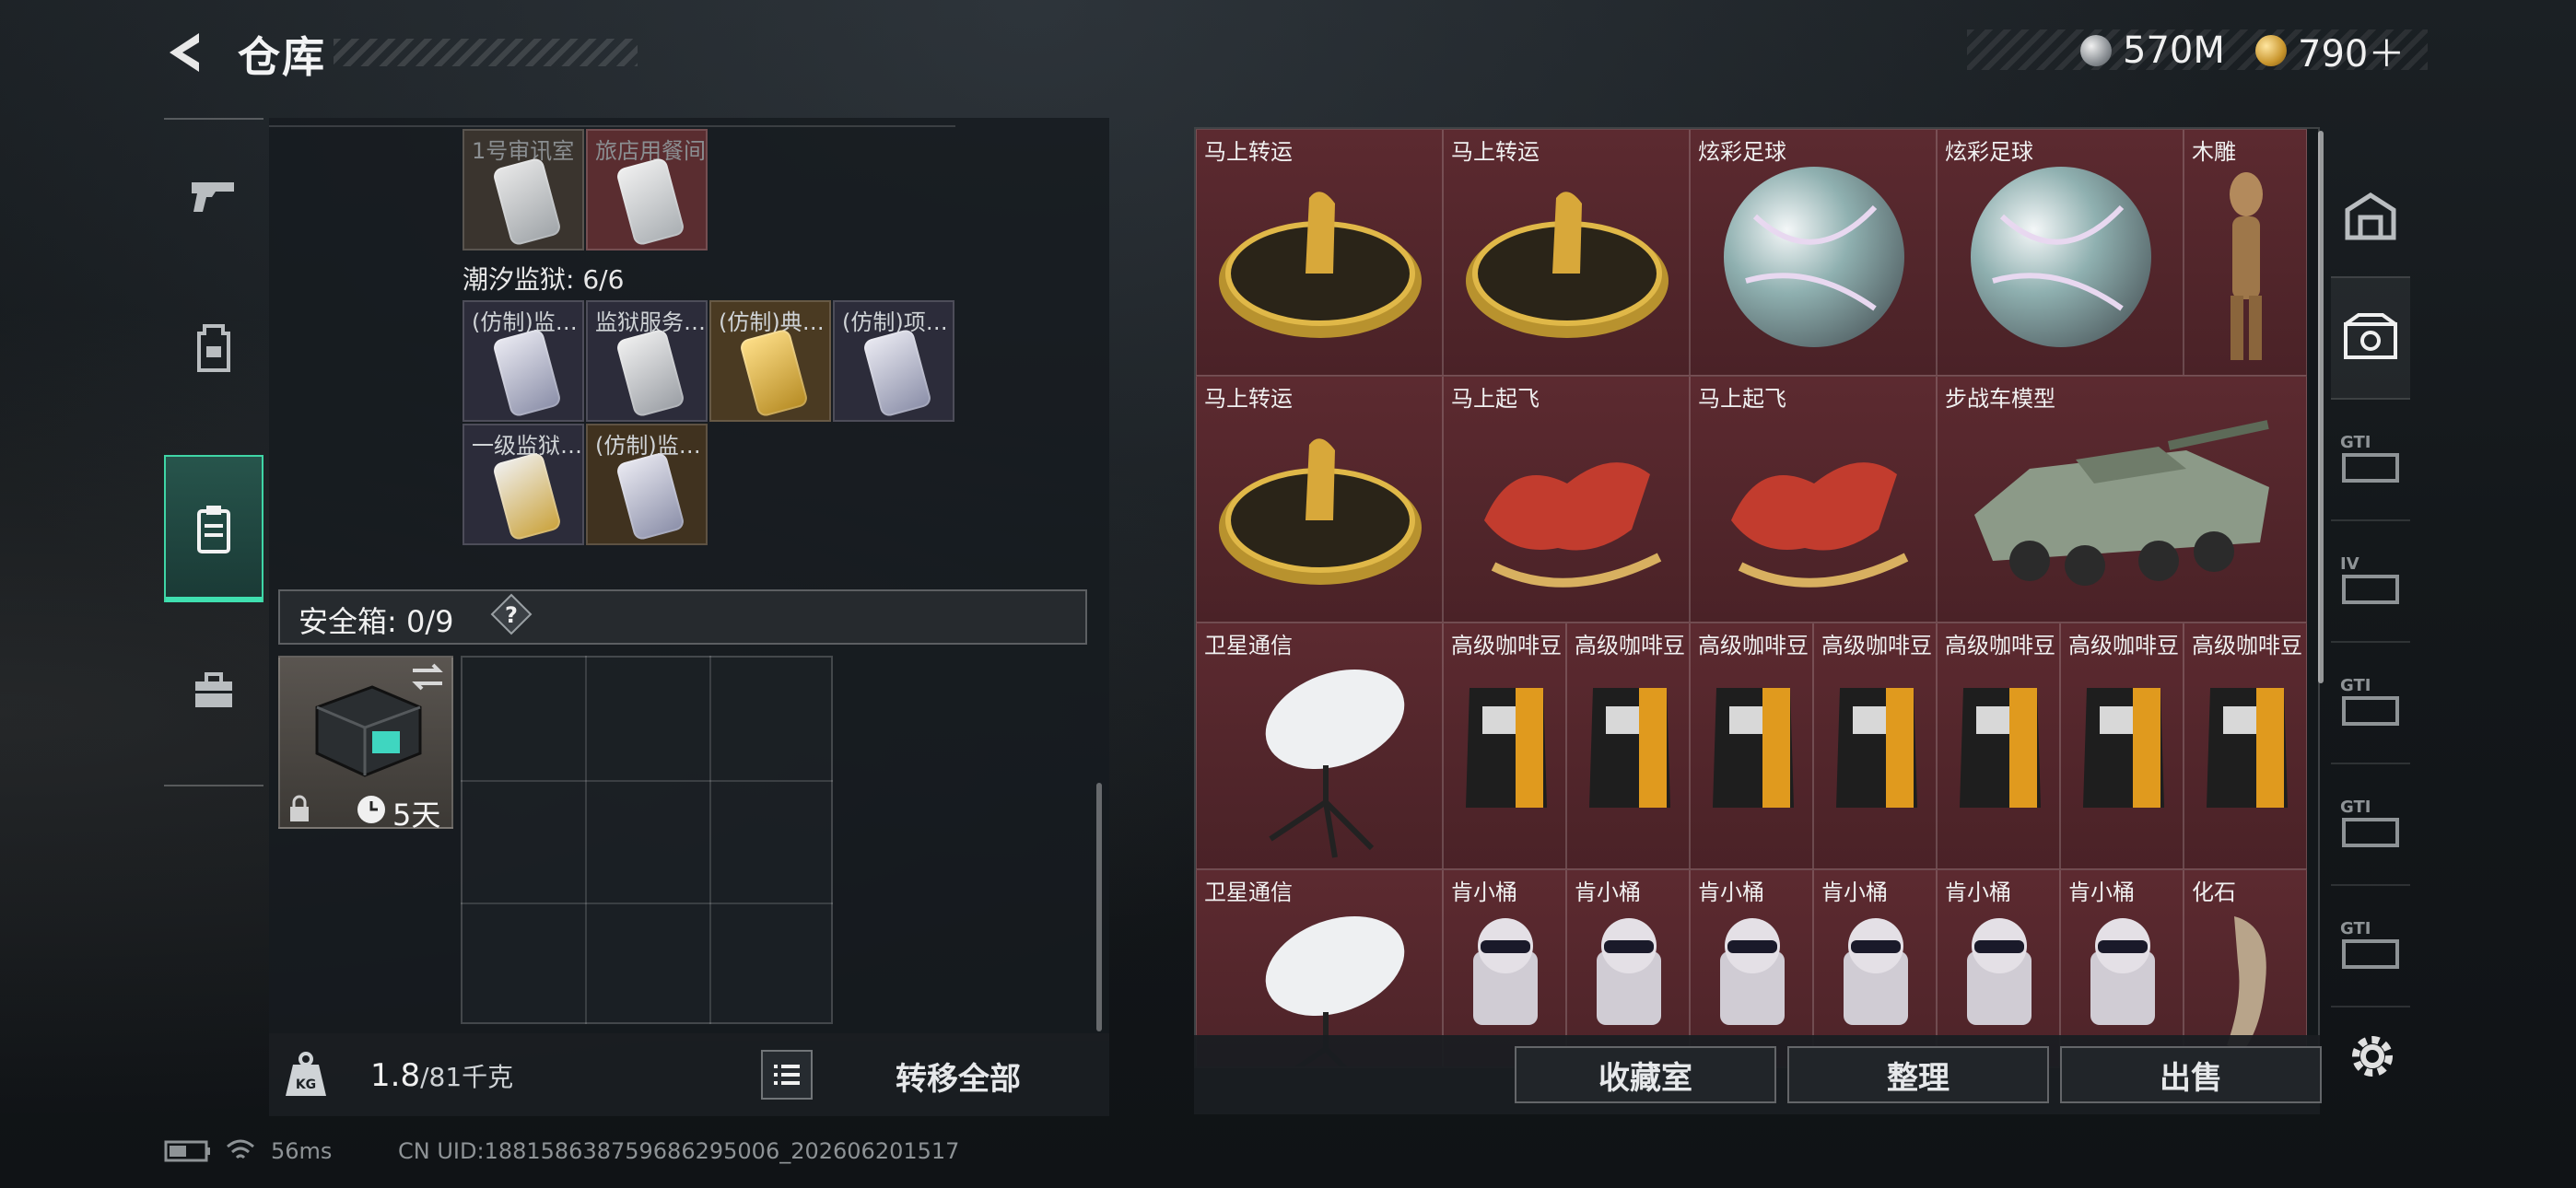  What do you see at coordinates (544, 279) in the screenshot?
I see `prison-section-title: 潮汐监狱: 6/6` at bounding box center [544, 279].